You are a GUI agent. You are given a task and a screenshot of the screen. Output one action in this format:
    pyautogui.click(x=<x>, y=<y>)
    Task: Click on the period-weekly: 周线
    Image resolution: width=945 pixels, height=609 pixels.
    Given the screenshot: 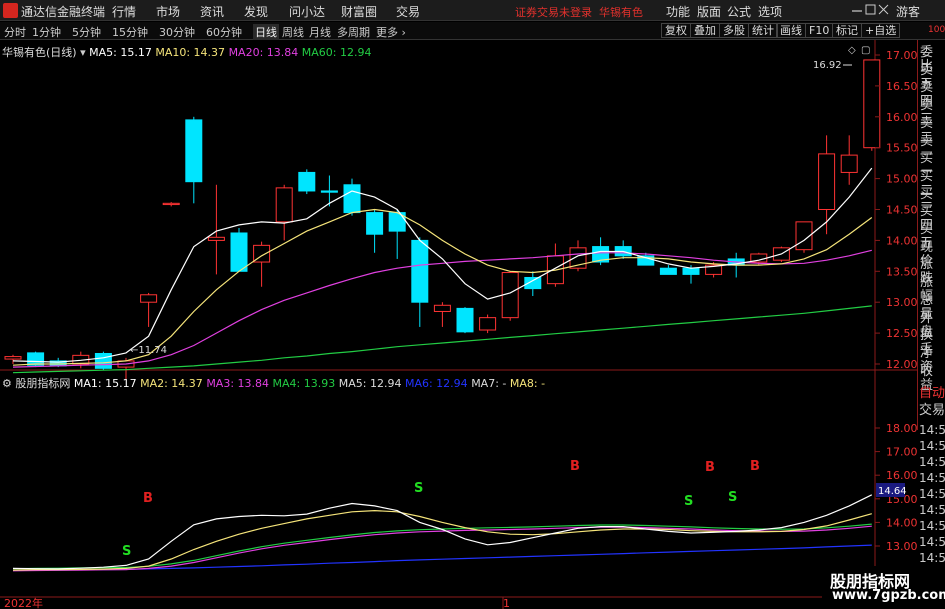 What is the action you would take?
    pyautogui.click(x=293, y=32)
    